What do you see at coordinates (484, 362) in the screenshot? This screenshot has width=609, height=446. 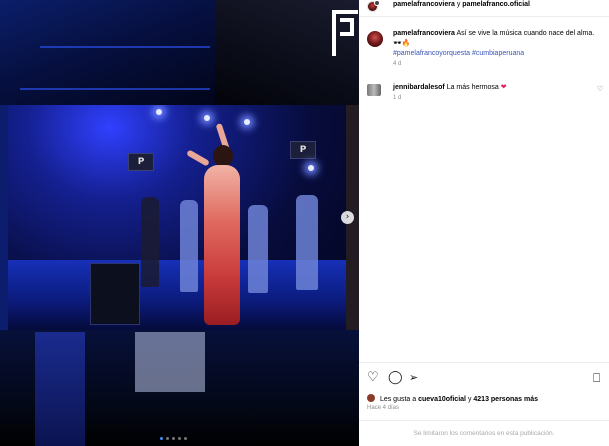 I see `actions-divider` at bounding box center [484, 362].